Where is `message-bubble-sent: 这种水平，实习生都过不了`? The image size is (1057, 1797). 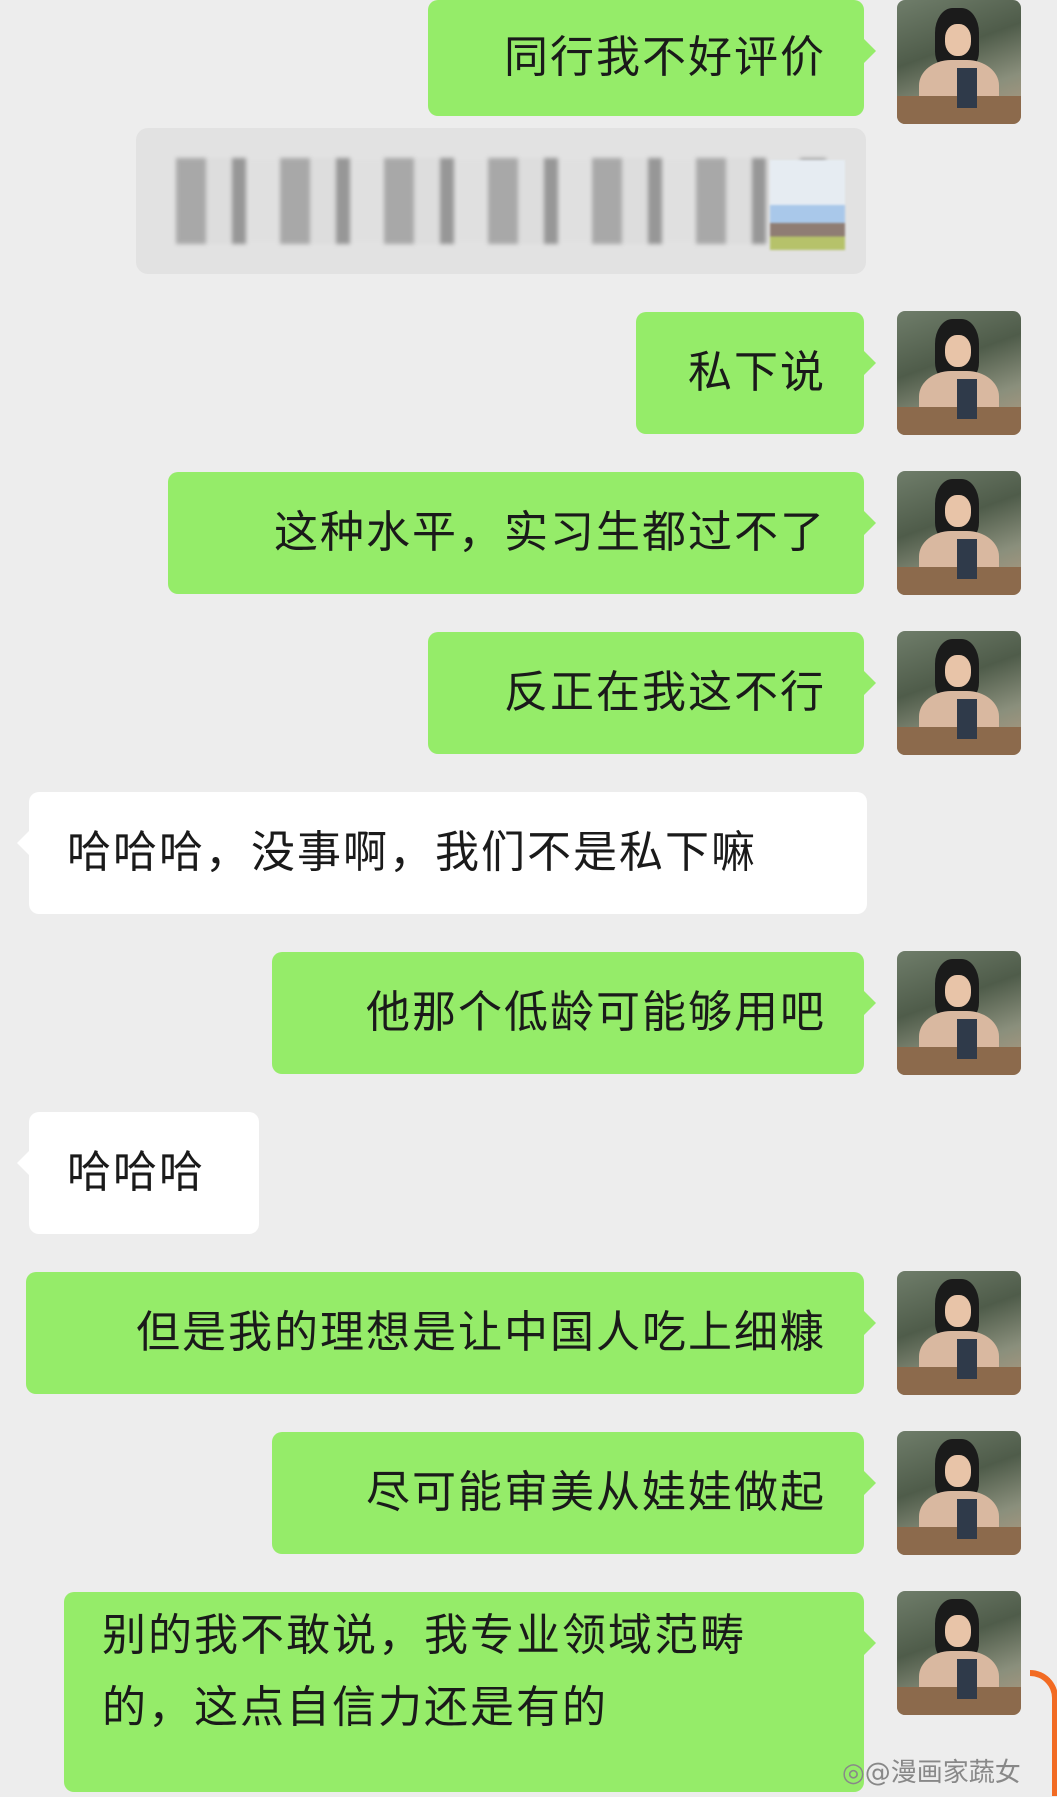 message-bubble-sent: 这种水平，实习生都过不了 is located at coordinates (522, 533).